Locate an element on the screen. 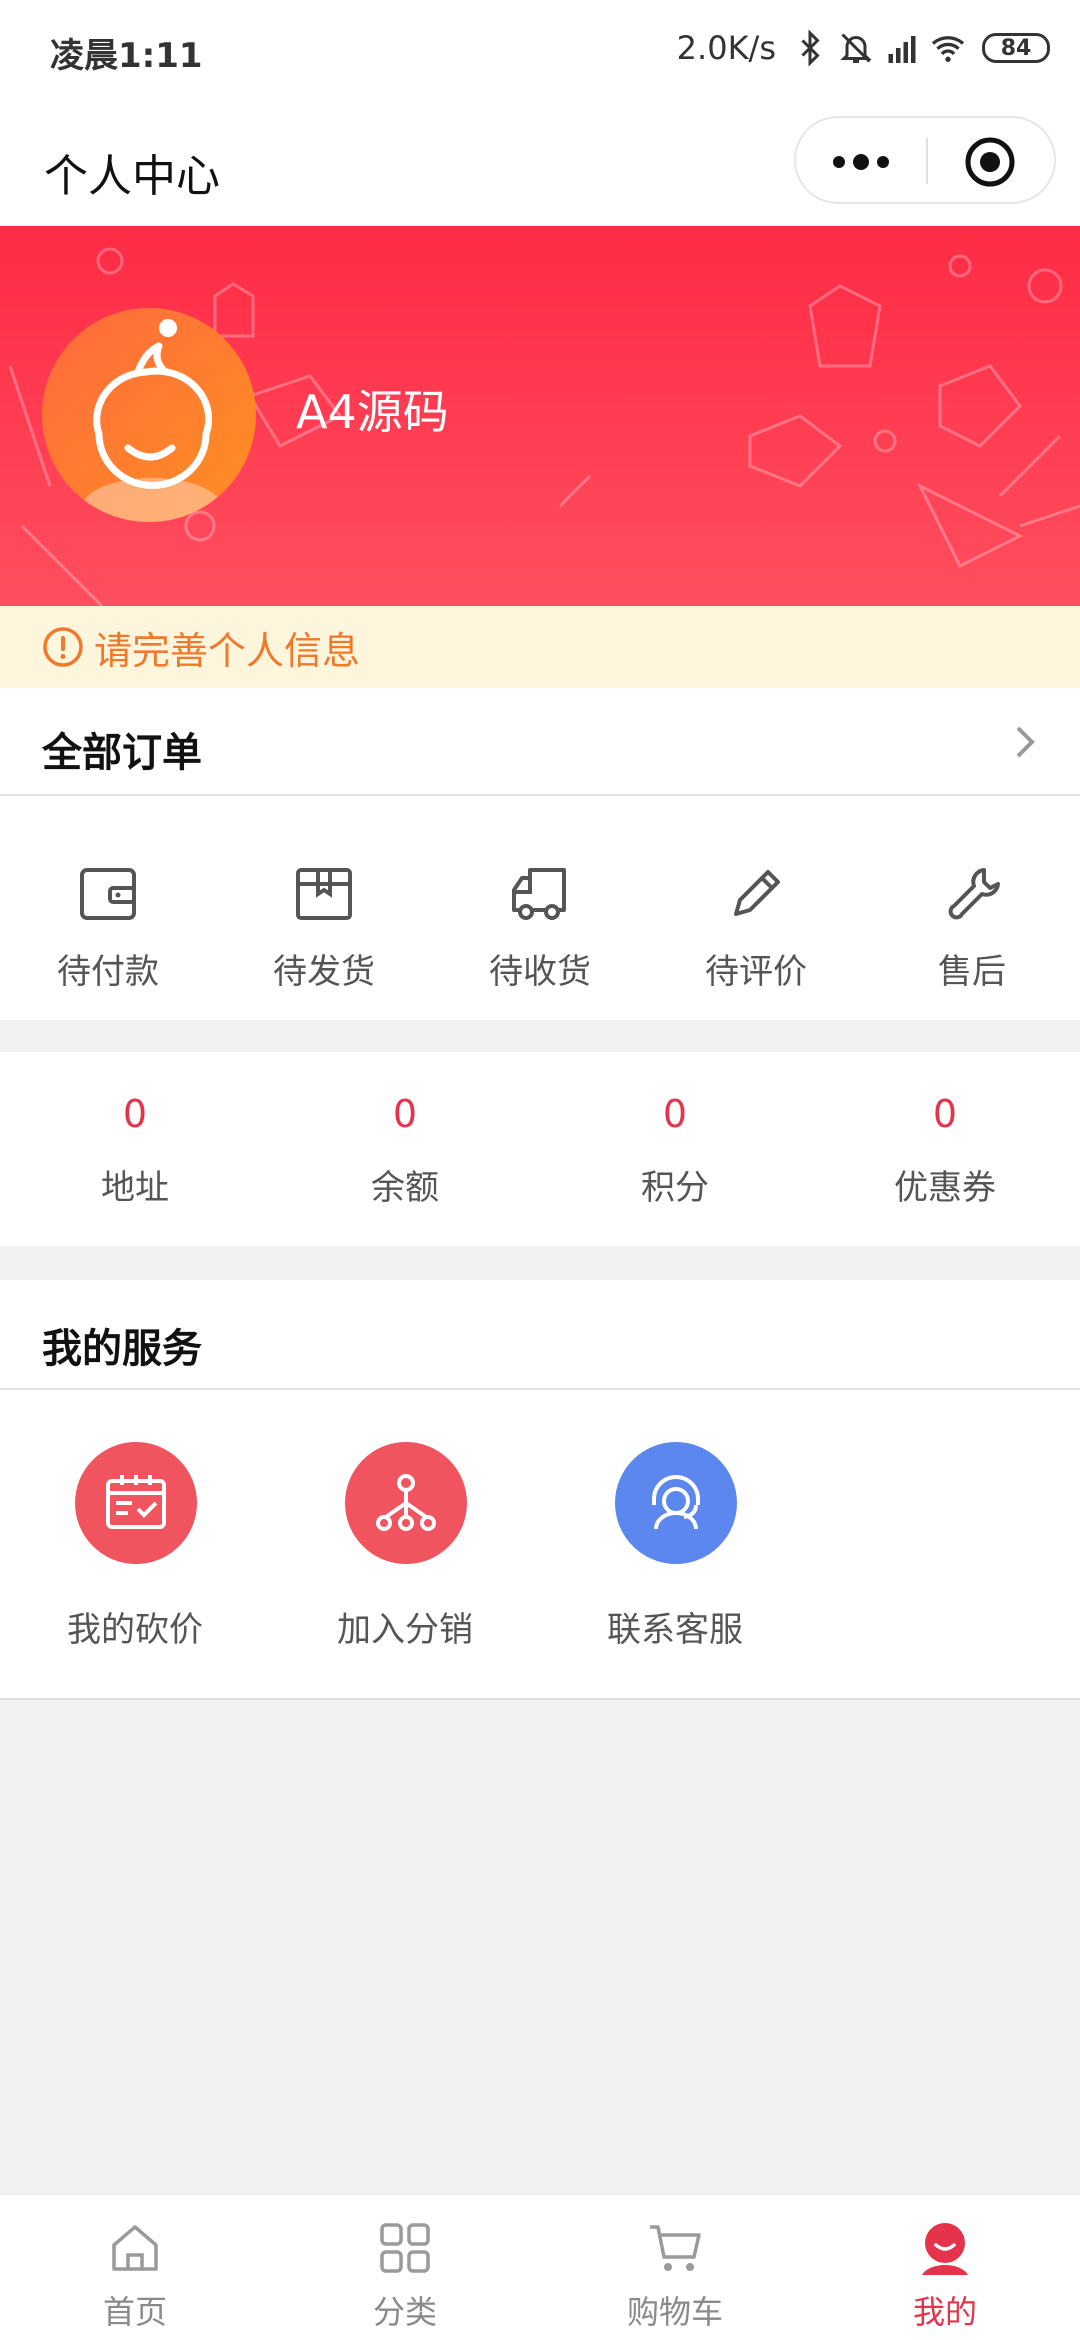 This screenshot has height=2340, width=1080. order-status-pending-receipt: 待收货 is located at coordinates (540, 908).